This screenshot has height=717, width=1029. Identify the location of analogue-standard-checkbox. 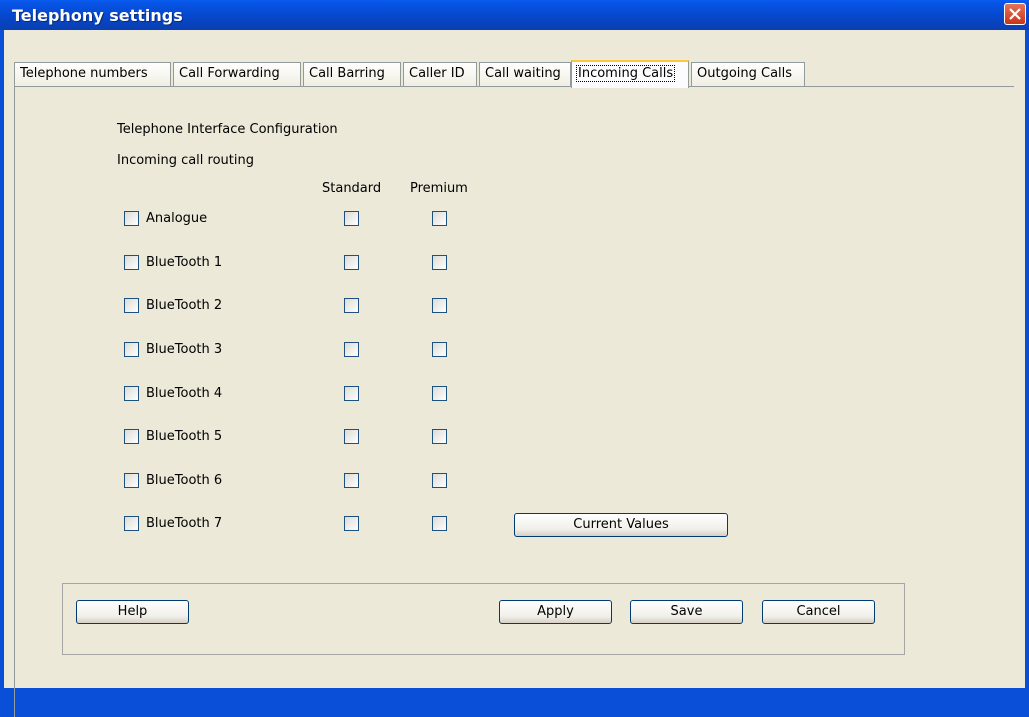
(351, 218).